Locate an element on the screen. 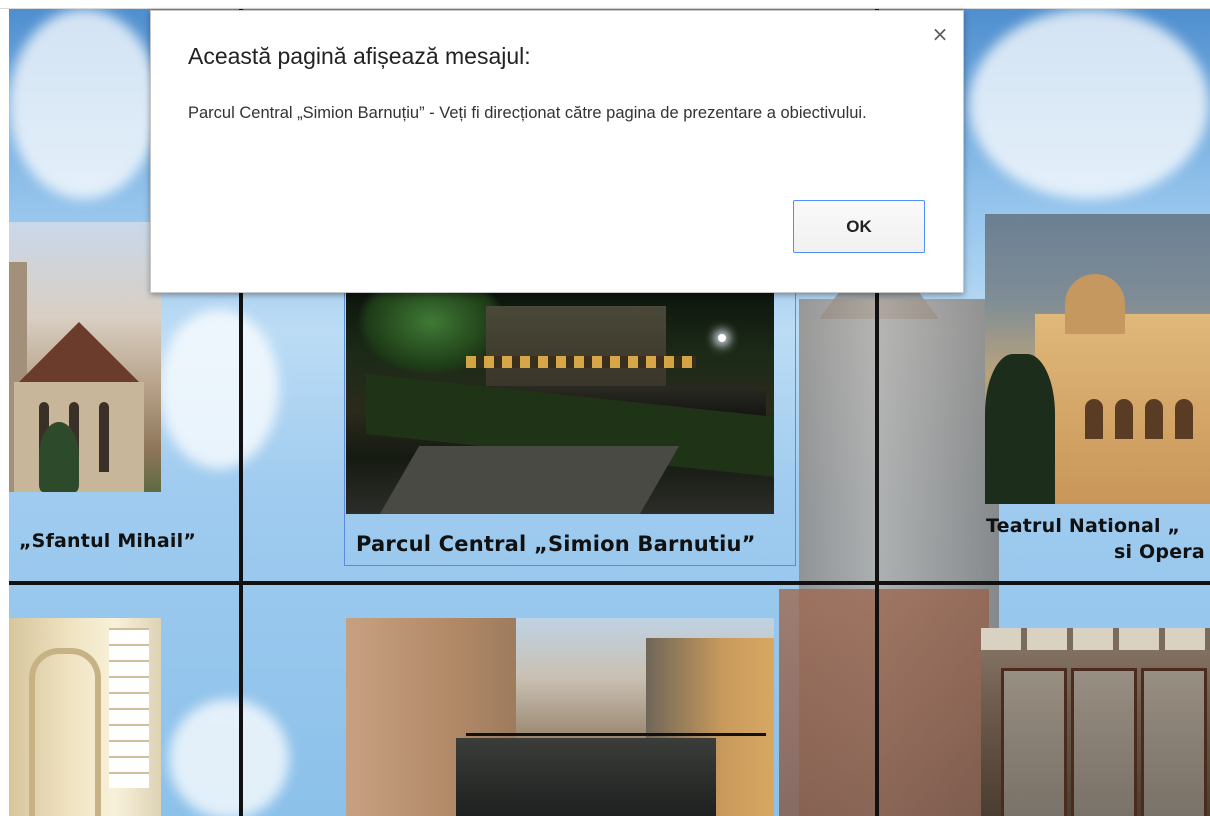  sfantul-mihail-photo is located at coordinates (85, 357).